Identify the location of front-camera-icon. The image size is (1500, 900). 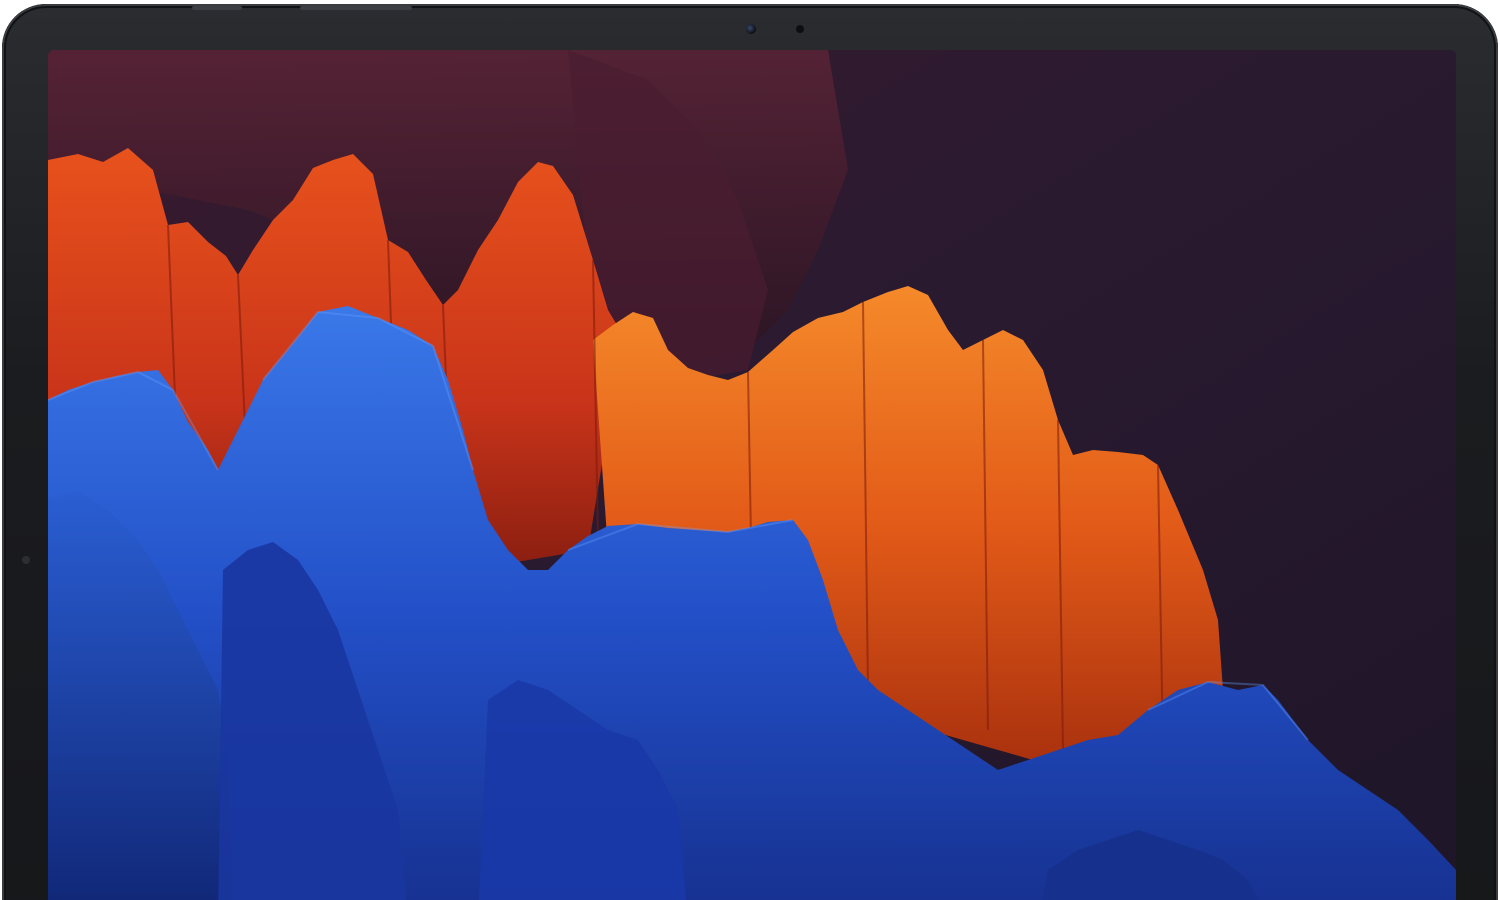
(751, 29).